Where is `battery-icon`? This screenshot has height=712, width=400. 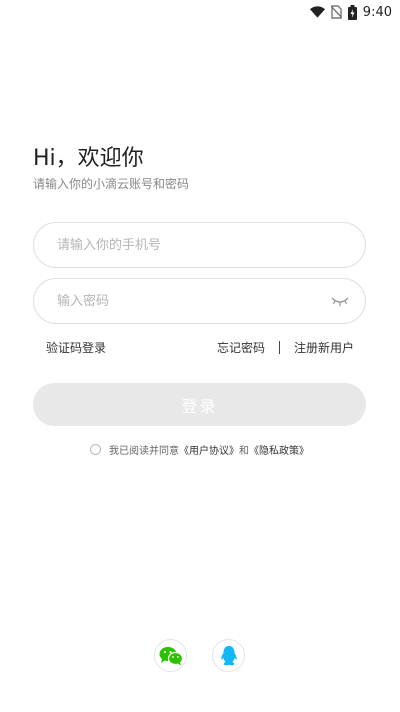 battery-icon is located at coordinates (352, 12).